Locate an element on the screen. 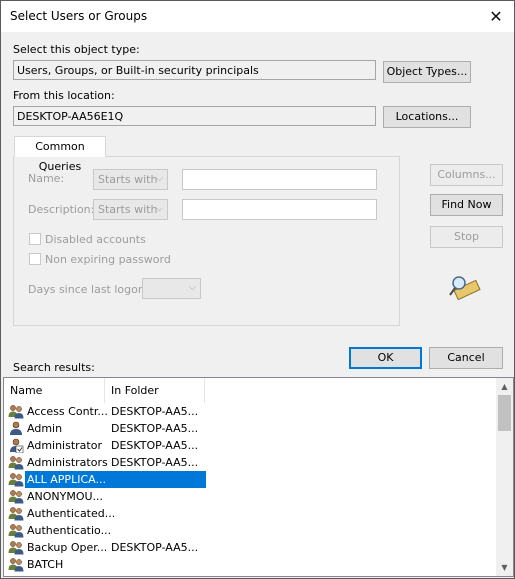 The image size is (515, 579). results-header: Name In Folder is located at coordinates (104, 390).